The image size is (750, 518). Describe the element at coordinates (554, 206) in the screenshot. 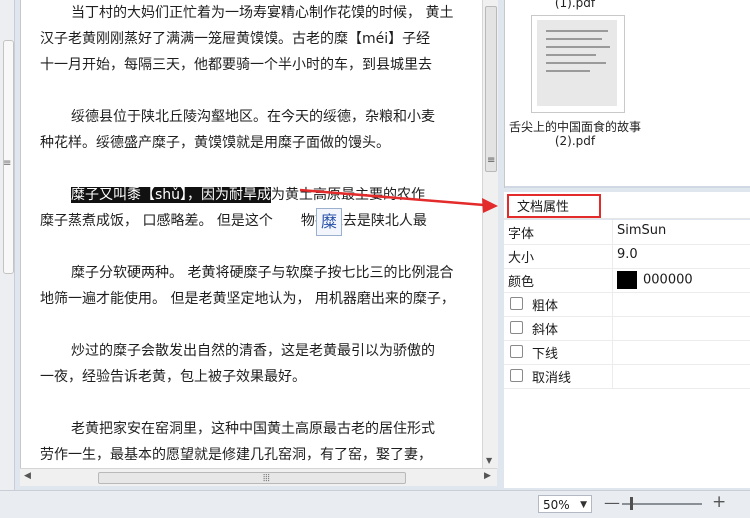

I see `properties-title: 文档属性` at that location.